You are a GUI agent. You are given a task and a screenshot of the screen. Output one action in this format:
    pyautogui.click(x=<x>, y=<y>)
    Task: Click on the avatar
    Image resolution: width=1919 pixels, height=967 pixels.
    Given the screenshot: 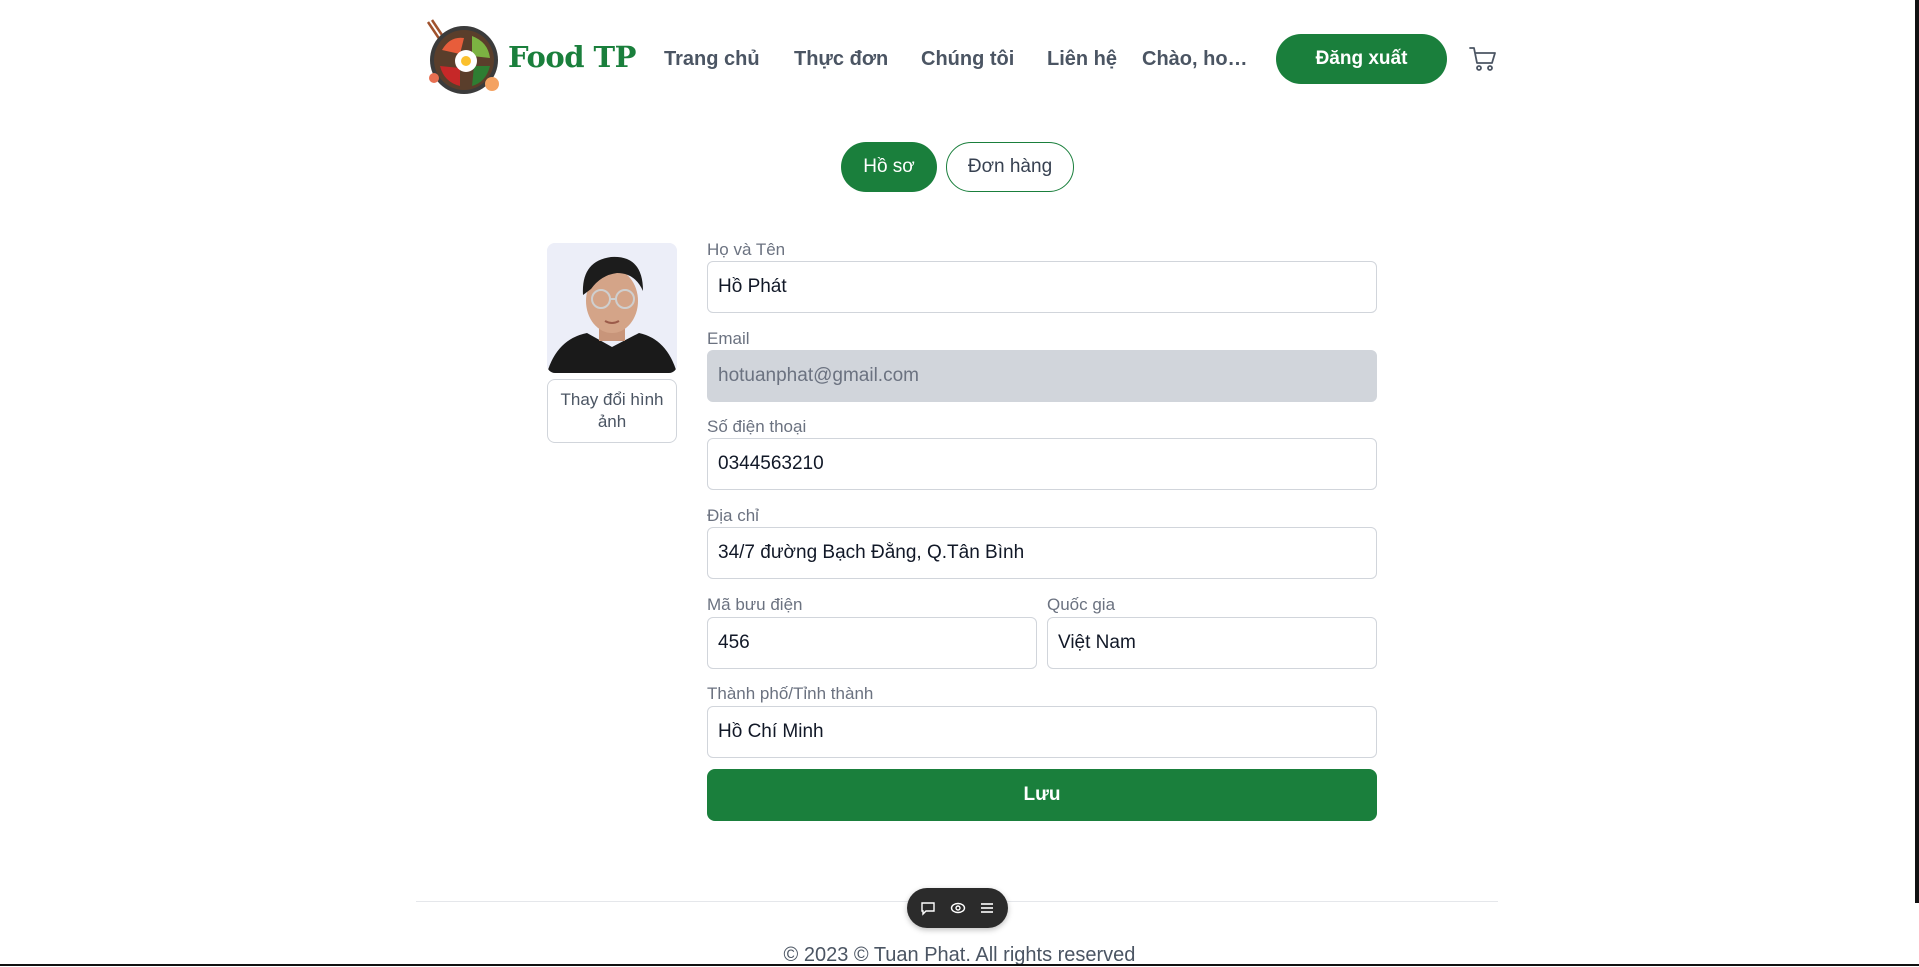 What is the action you would take?
    pyautogui.click(x=612, y=308)
    